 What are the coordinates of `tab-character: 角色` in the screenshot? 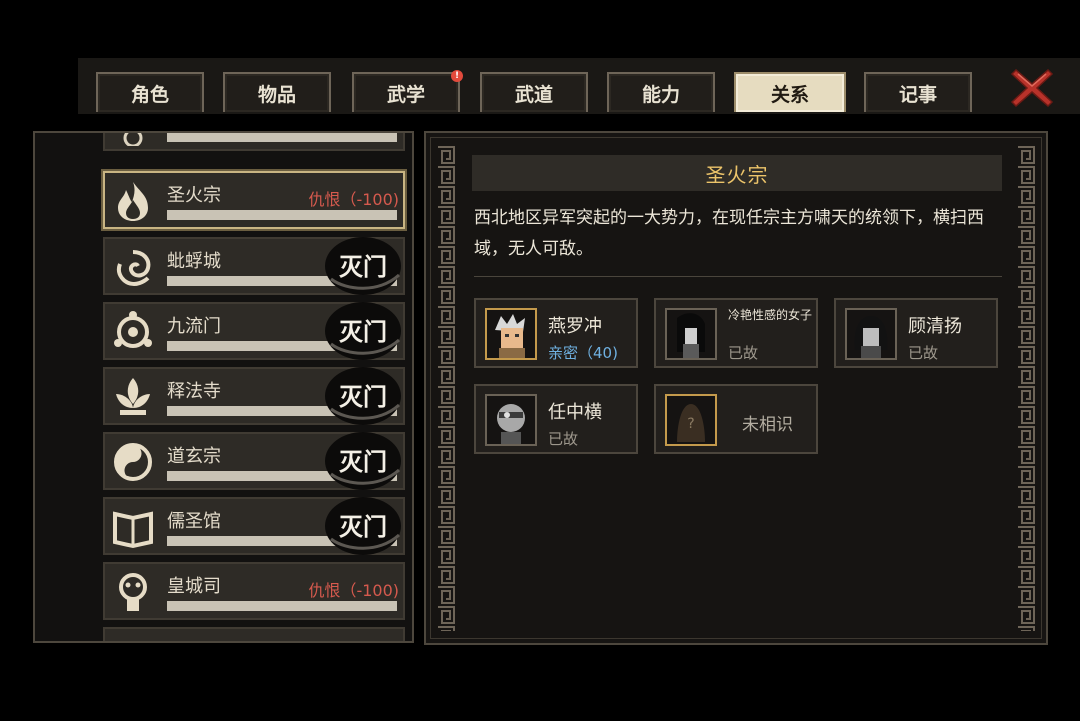 It's located at (150, 92).